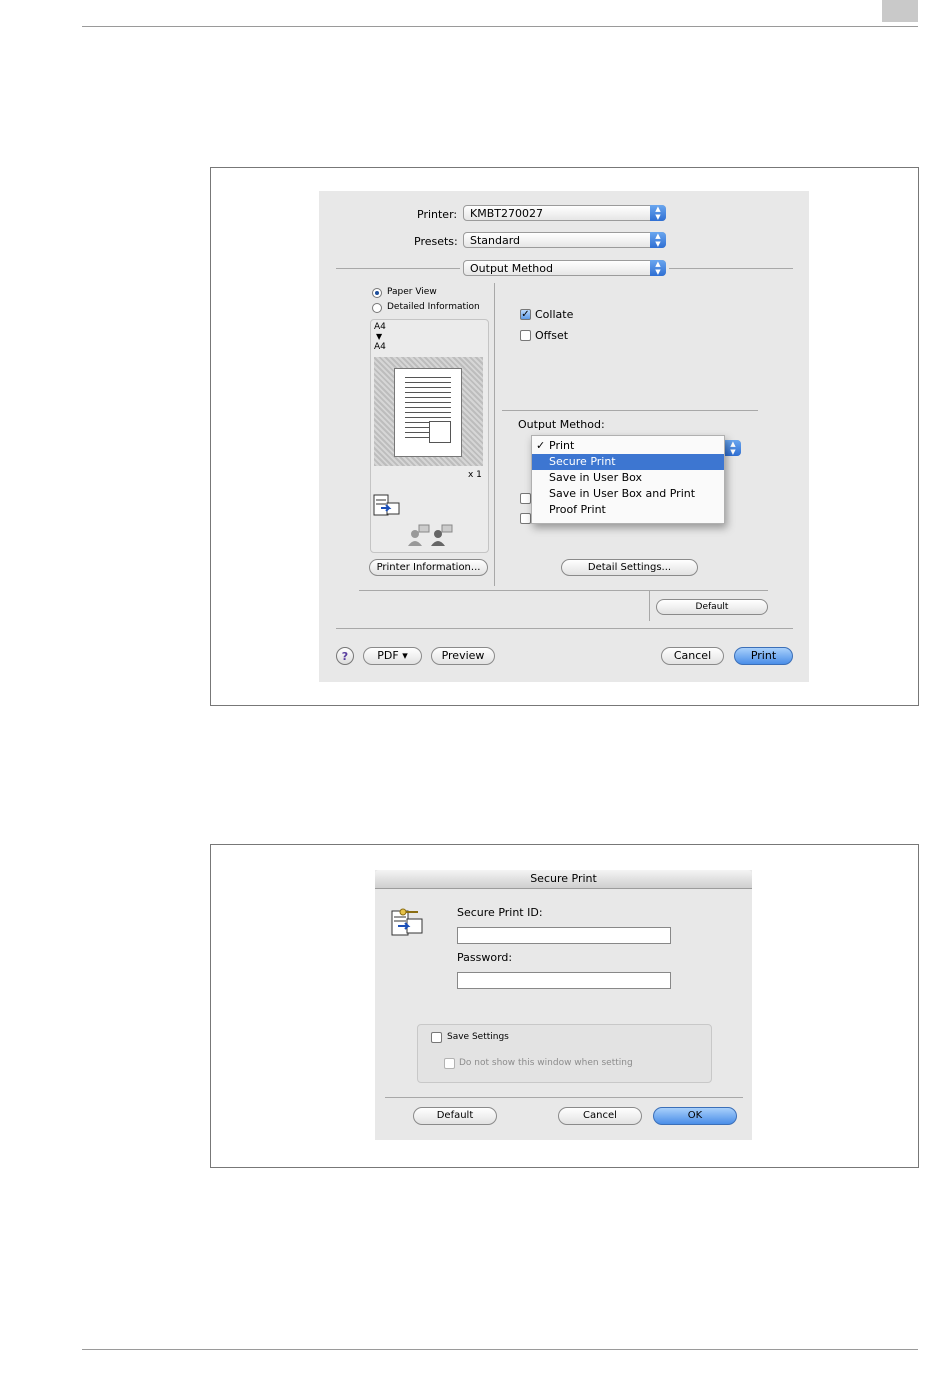 This screenshot has width=950, height=1379. I want to click on stamp-box, so click(440, 432).